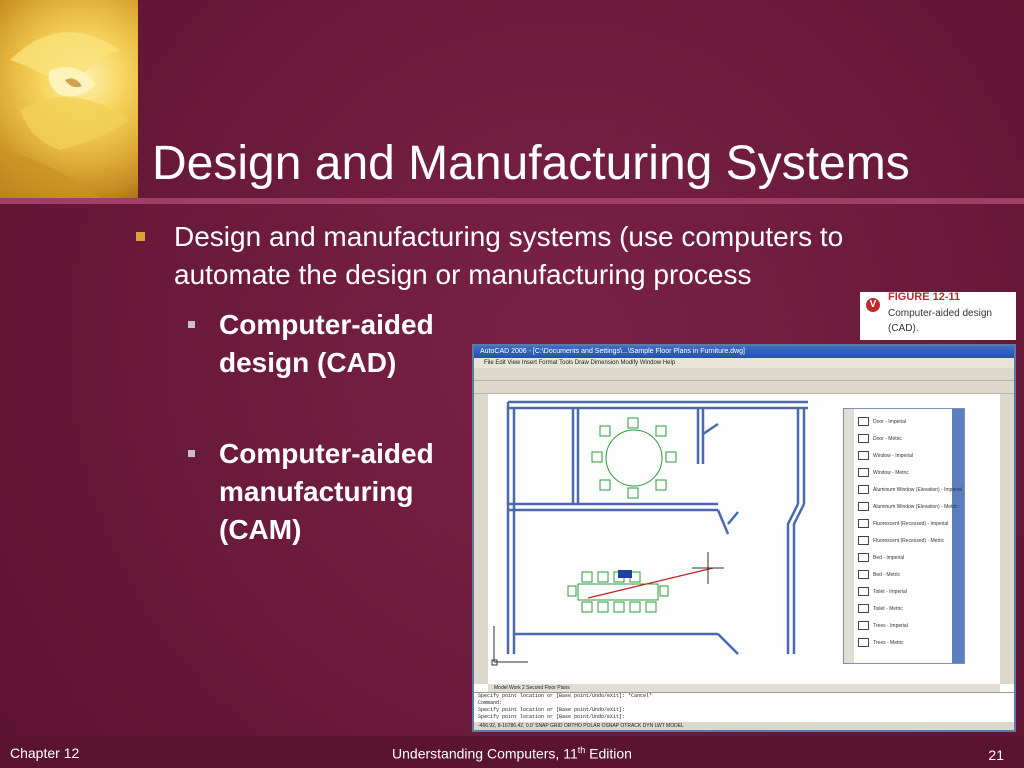 This screenshot has width=1024, height=768. Describe the element at coordinates (924, 297) in the screenshot. I see `figure-number: FIGURE 12-11` at that location.